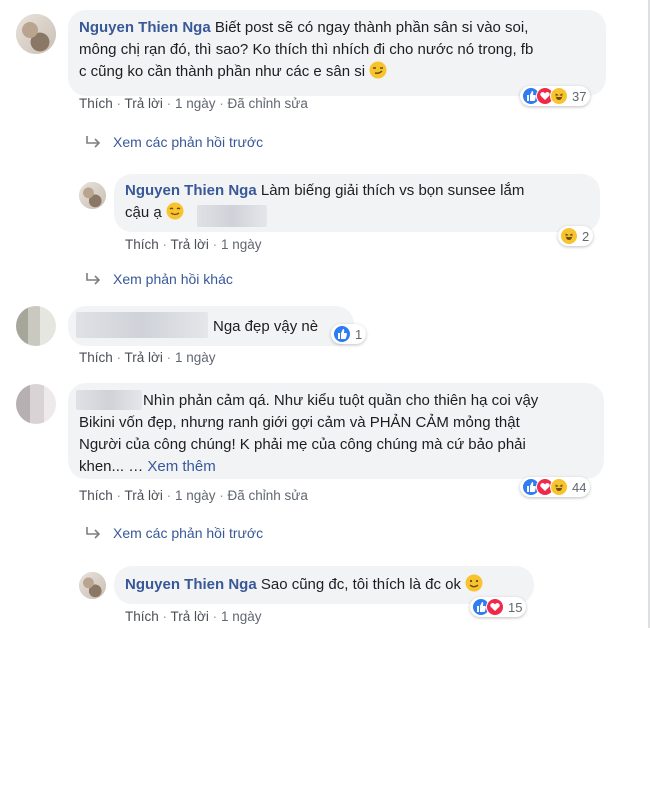 The image size is (650, 799). Describe the element at coordinates (359, 334) in the screenshot. I see `reaction-count: 1` at that location.